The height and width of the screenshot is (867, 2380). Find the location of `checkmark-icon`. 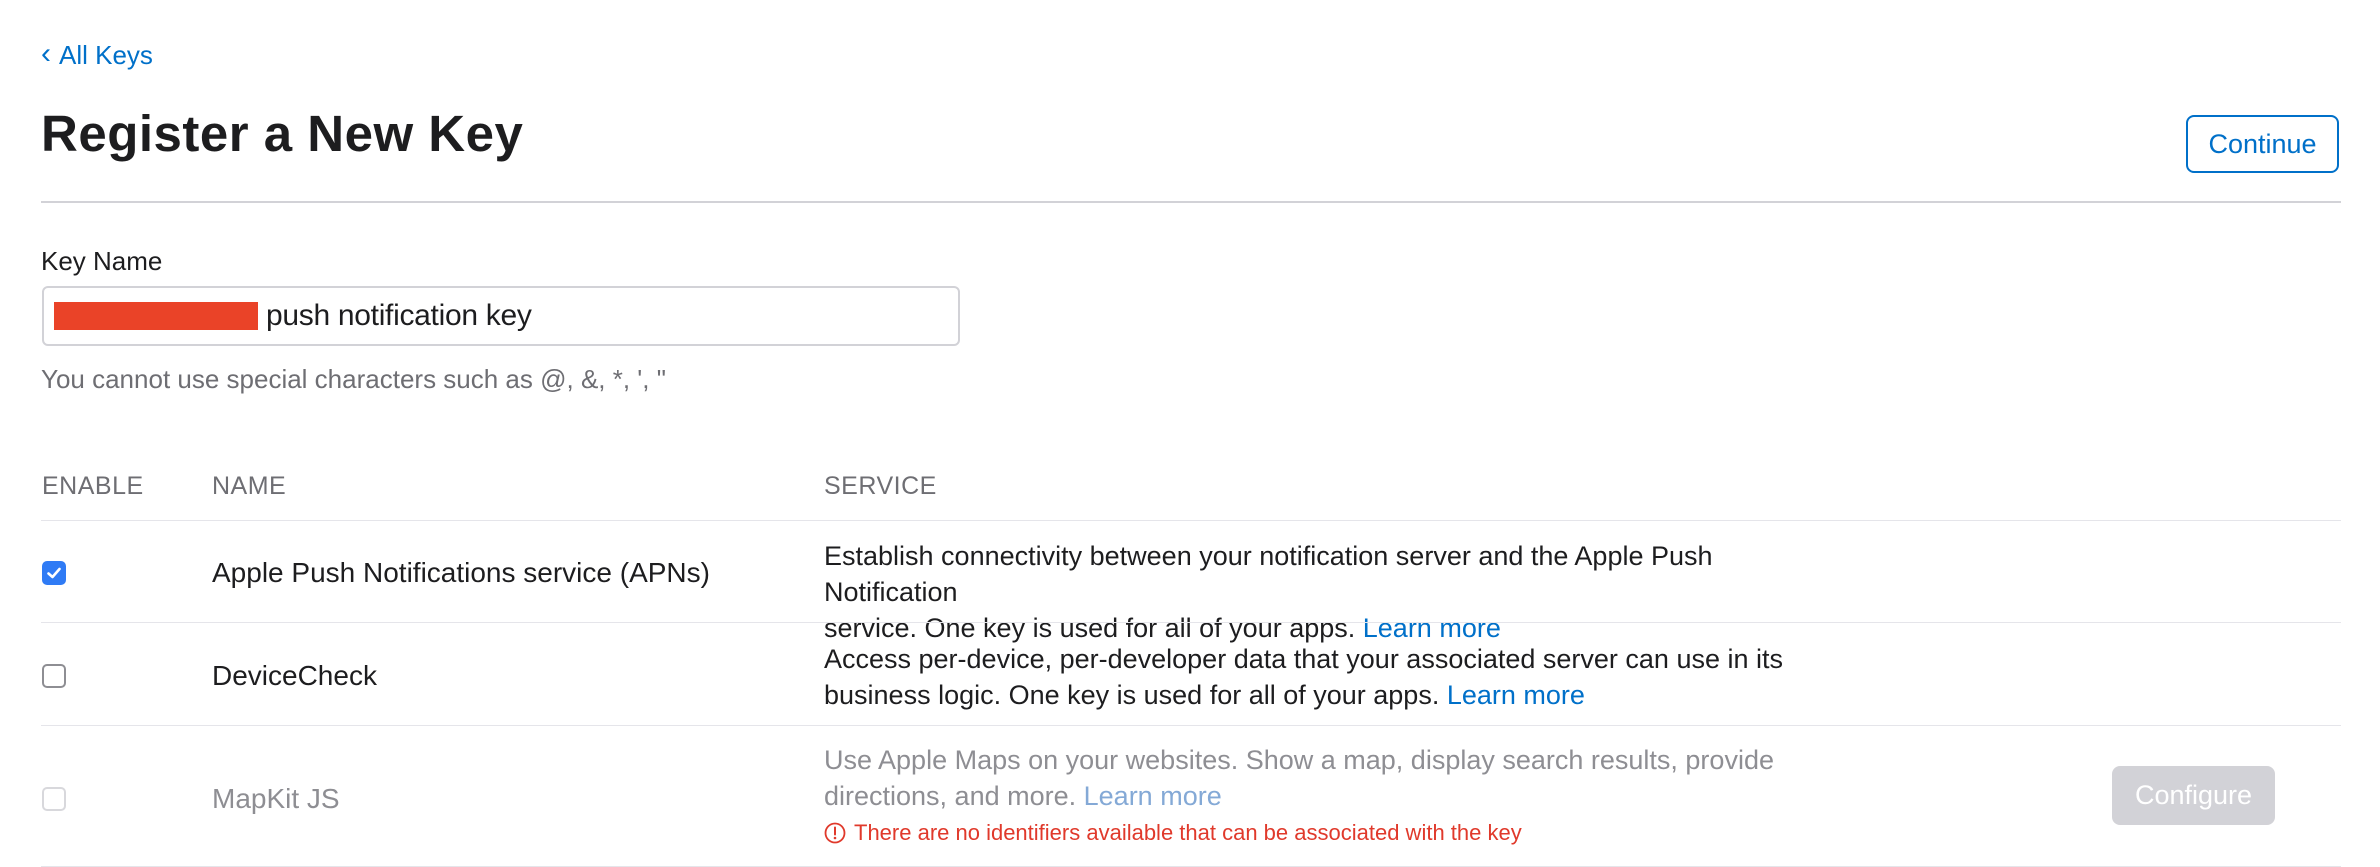

checkmark-icon is located at coordinates (54, 573).